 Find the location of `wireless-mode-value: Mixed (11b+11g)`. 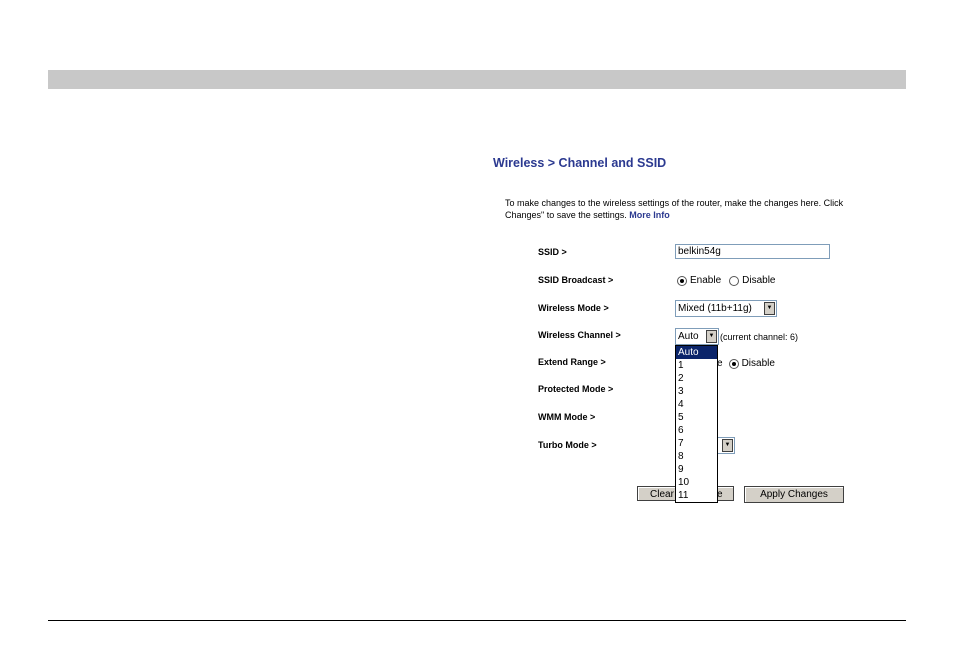

wireless-mode-value: Mixed (11b+11g) is located at coordinates (715, 308).